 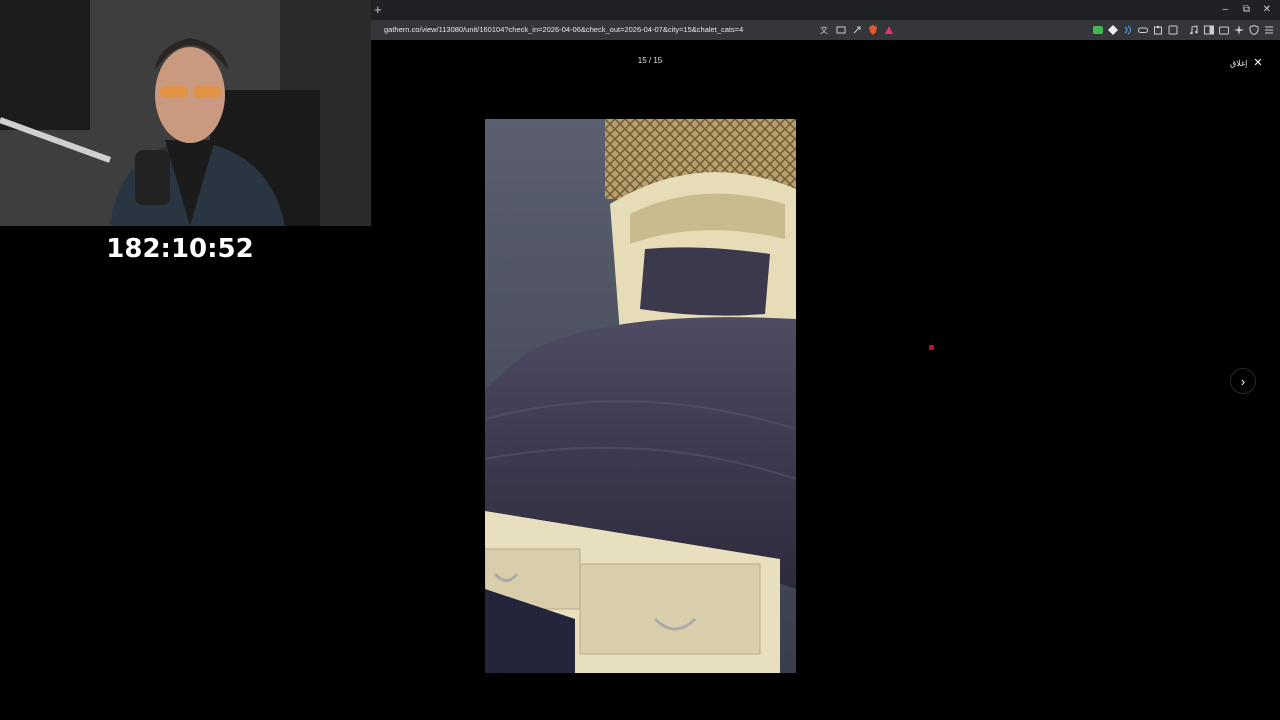 I want to click on brave-rewards-icon, so click(x=889, y=30).